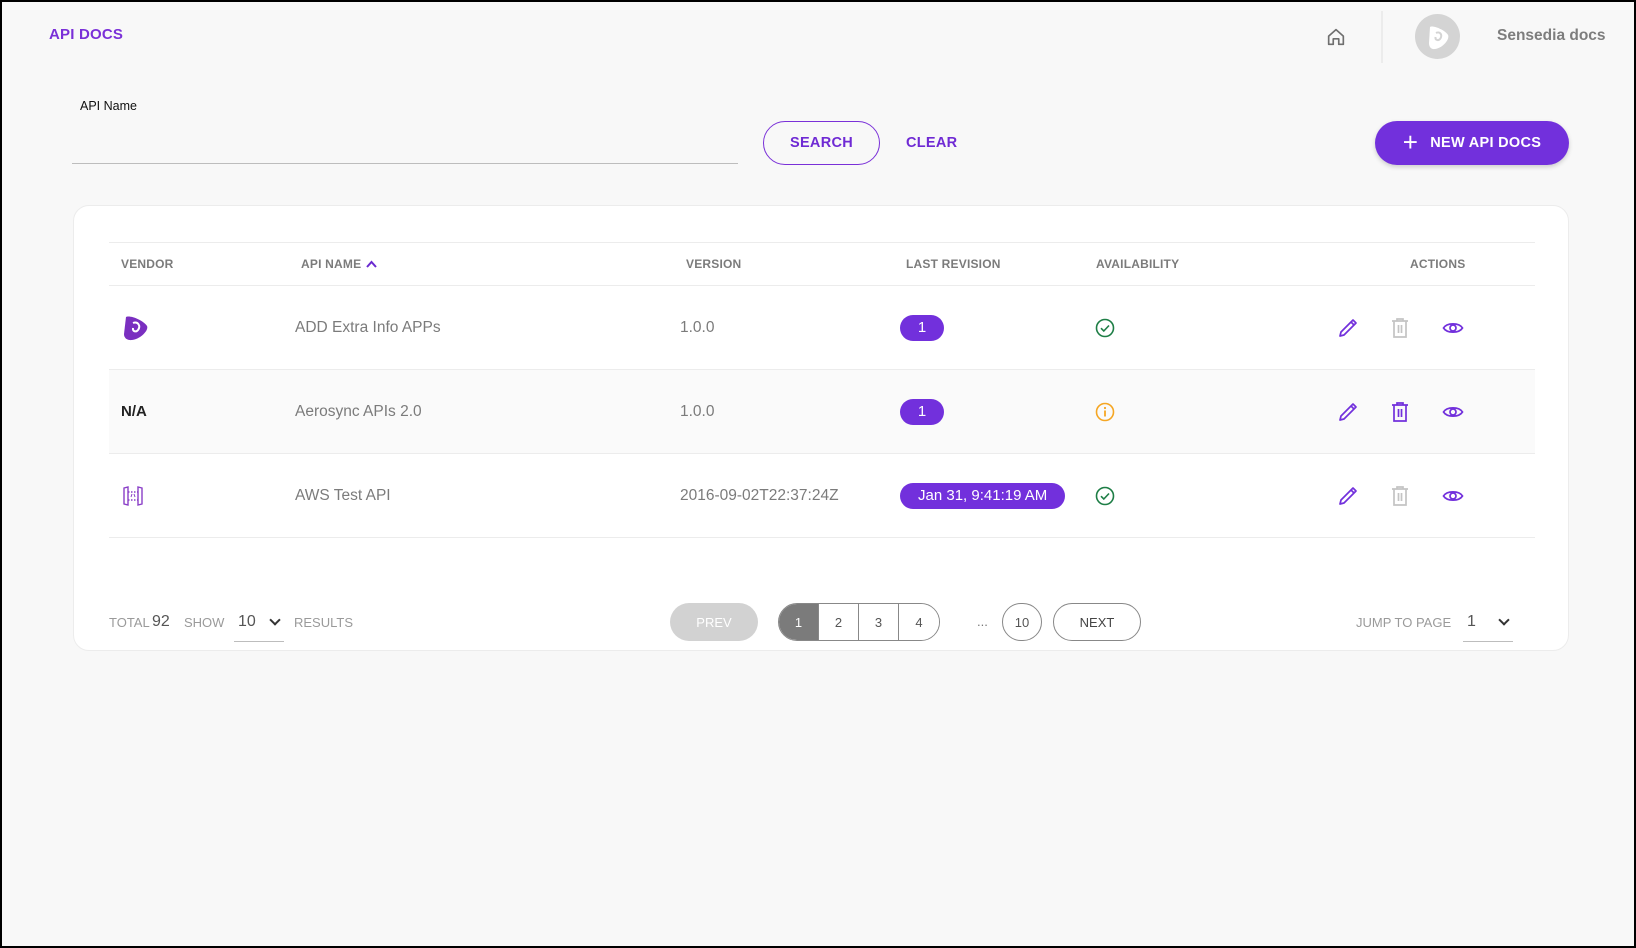  What do you see at coordinates (331, 264) in the screenshot?
I see `column-api-name-label: API NAME` at bounding box center [331, 264].